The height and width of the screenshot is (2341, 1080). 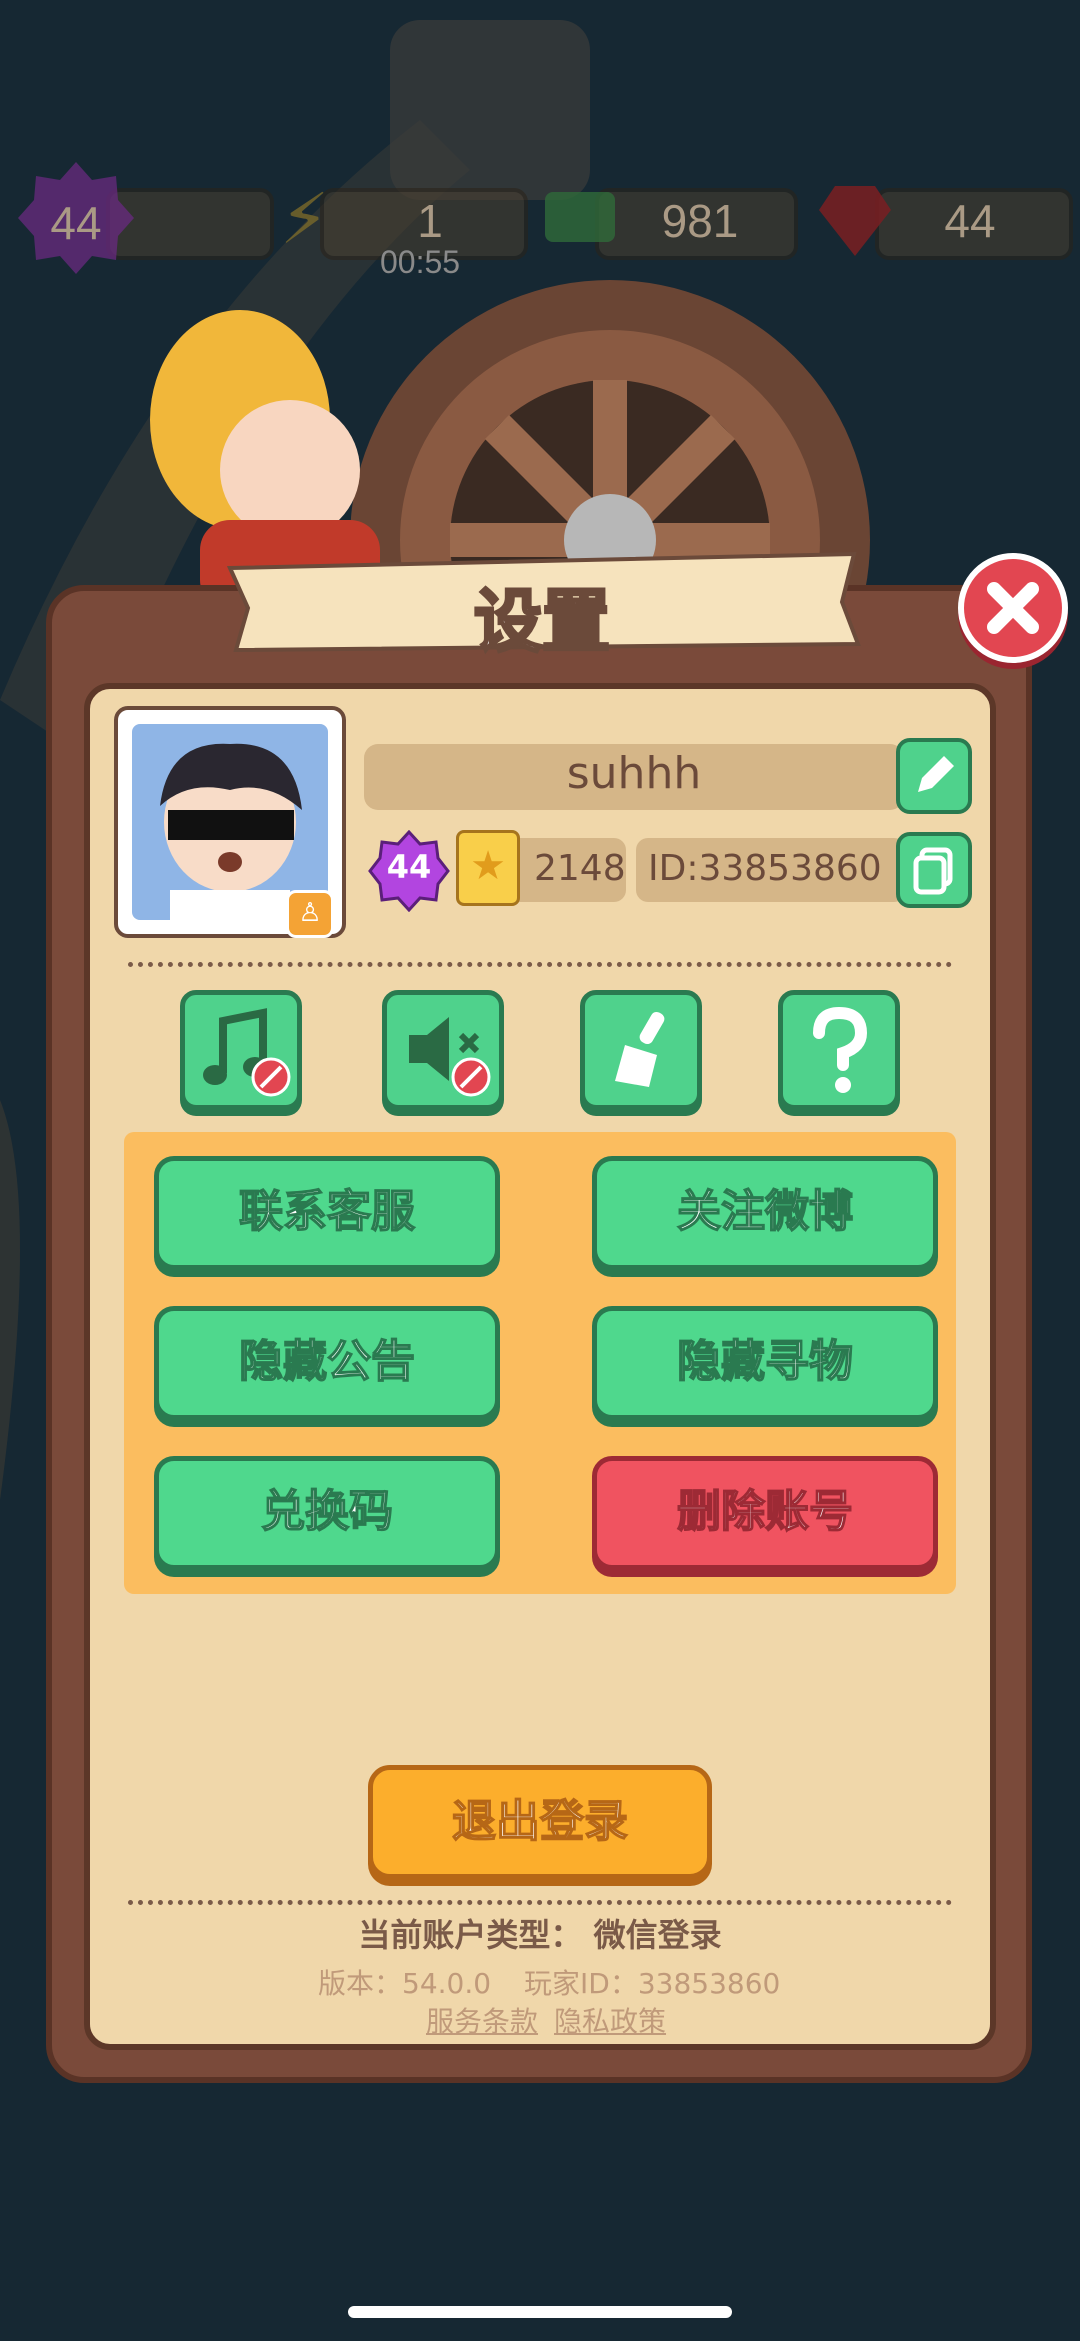 I want to click on energy-timer: 00:55, so click(x=420, y=262).